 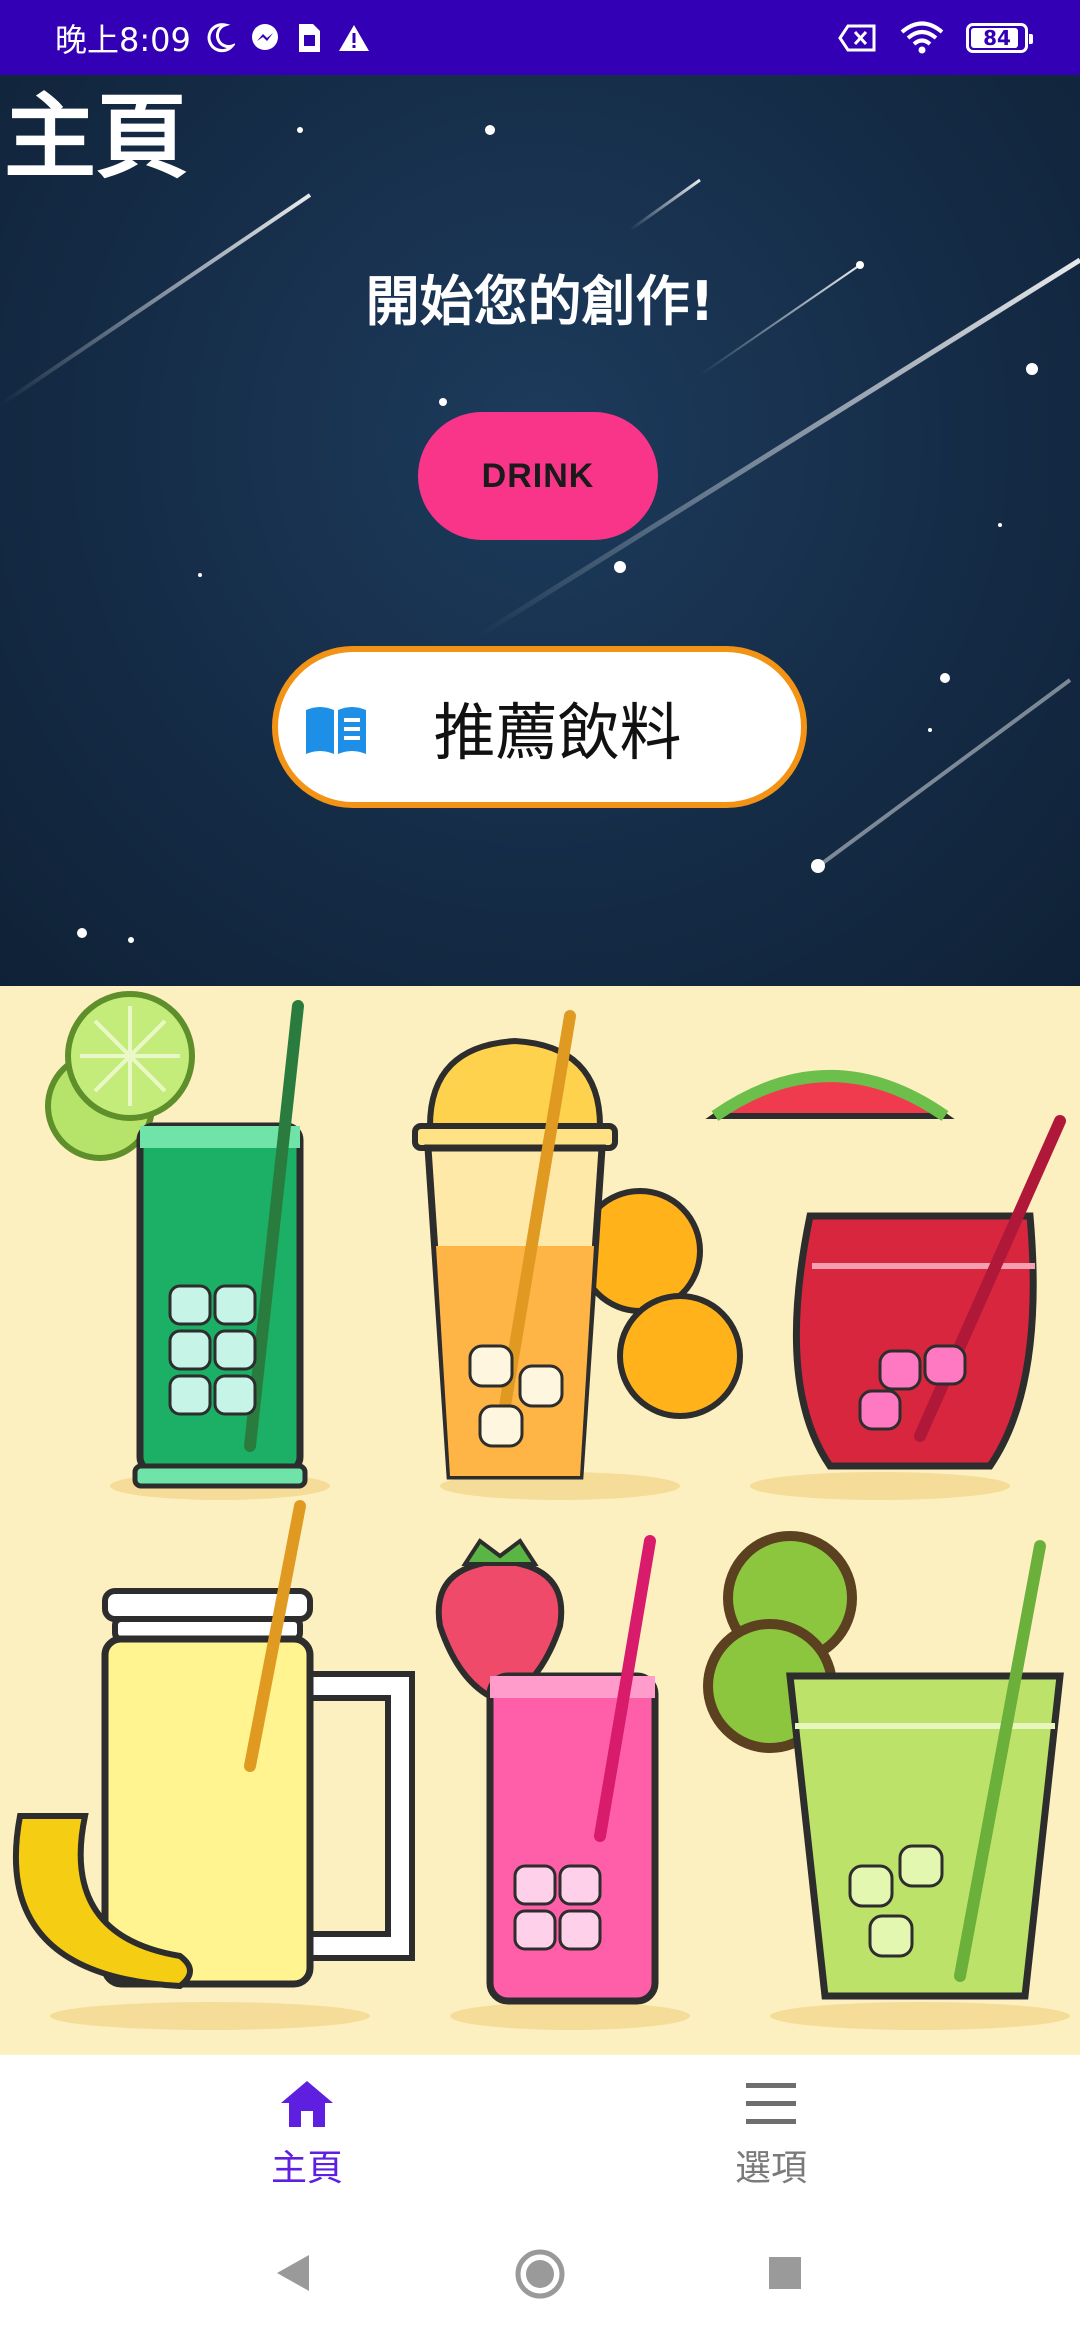 I want to click on moon-icon, so click(x=220, y=38).